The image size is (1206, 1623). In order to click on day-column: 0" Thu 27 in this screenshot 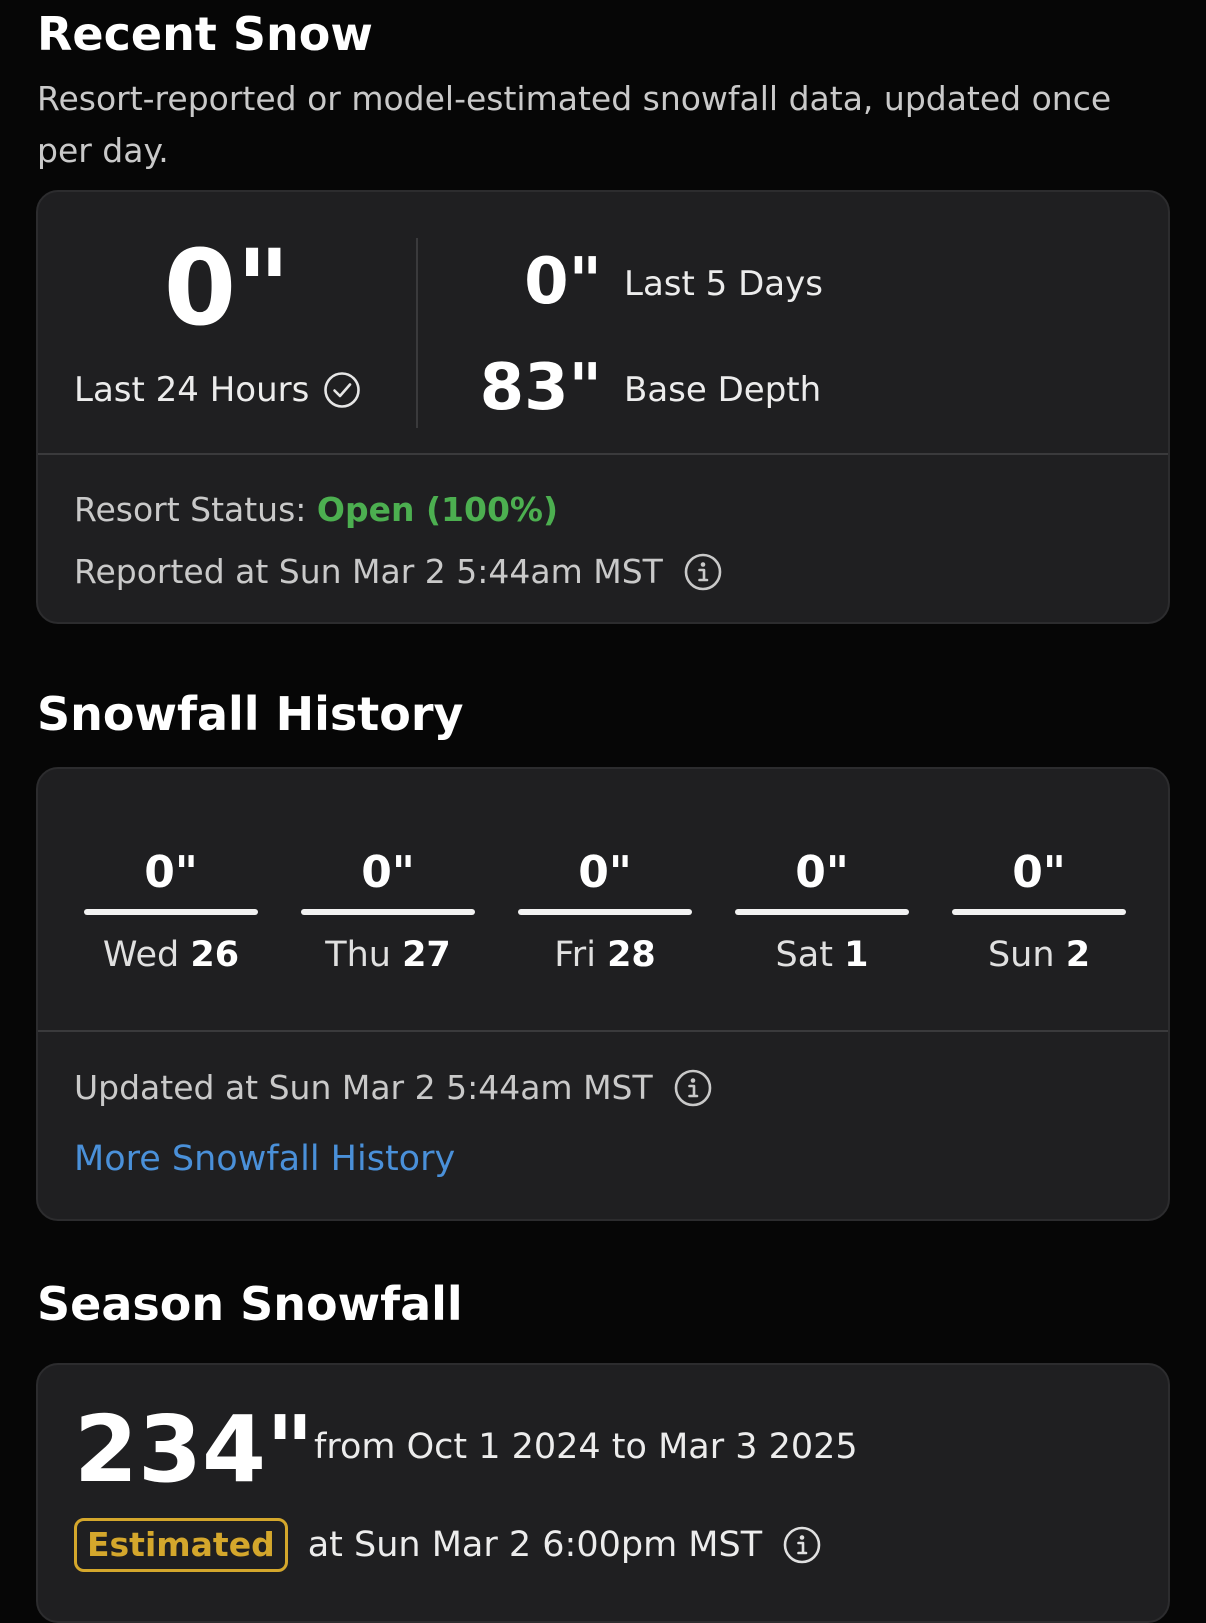, I will do `click(388, 912)`.